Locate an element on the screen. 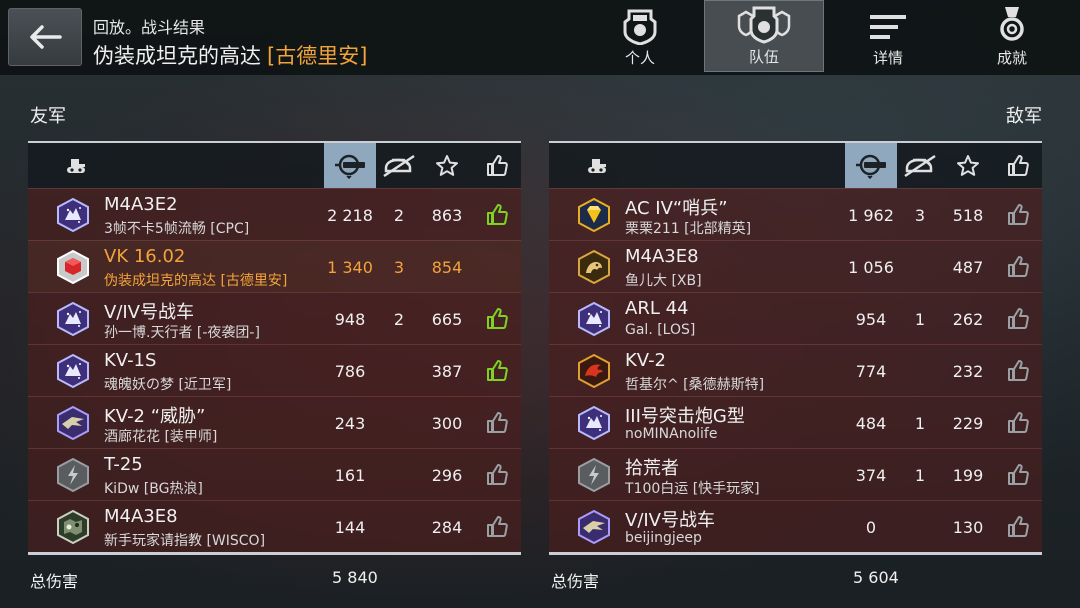  tab-team: 队伍 is located at coordinates (764, 36).